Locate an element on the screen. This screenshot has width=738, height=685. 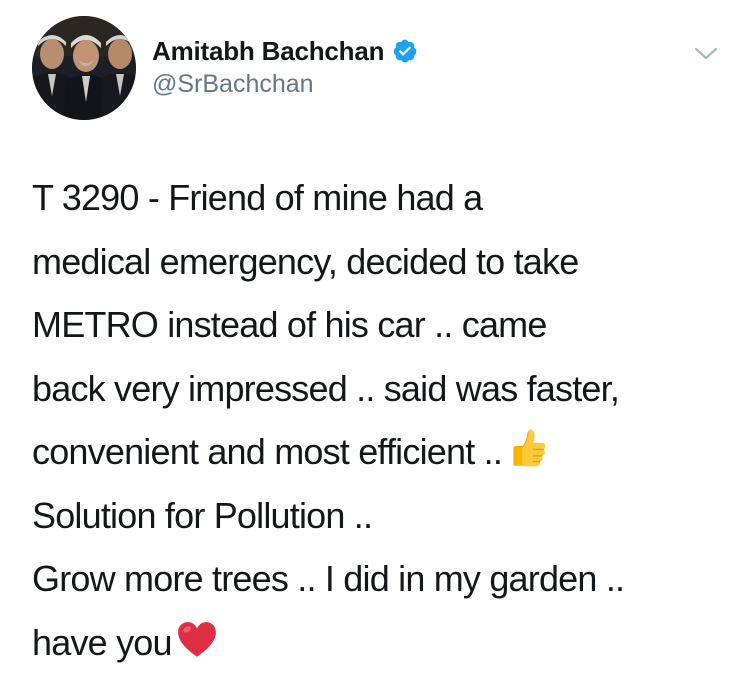
tweet-text-line-content: METRO instead of his car .. came is located at coordinates (289, 324).